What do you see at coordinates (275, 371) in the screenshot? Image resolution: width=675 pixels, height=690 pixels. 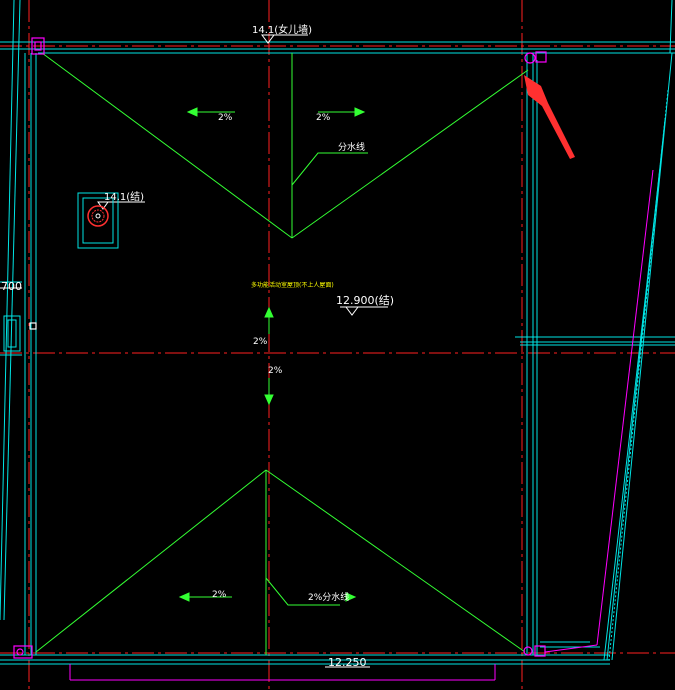 I see `slope-label-mid-down: 2%` at bounding box center [275, 371].